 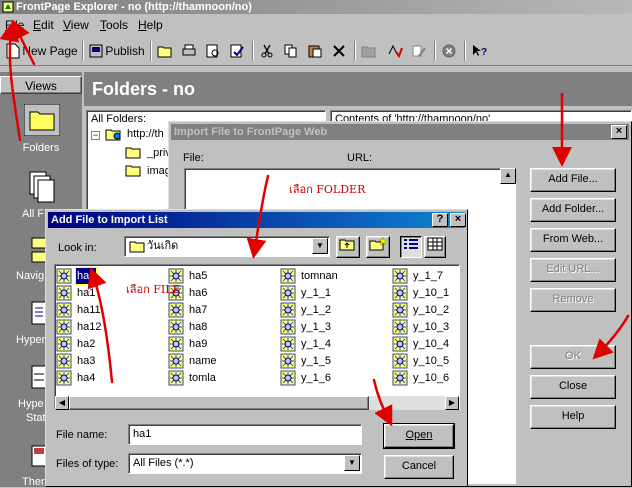 I want to click on delete-x-icon, so click(x=339, y=51).